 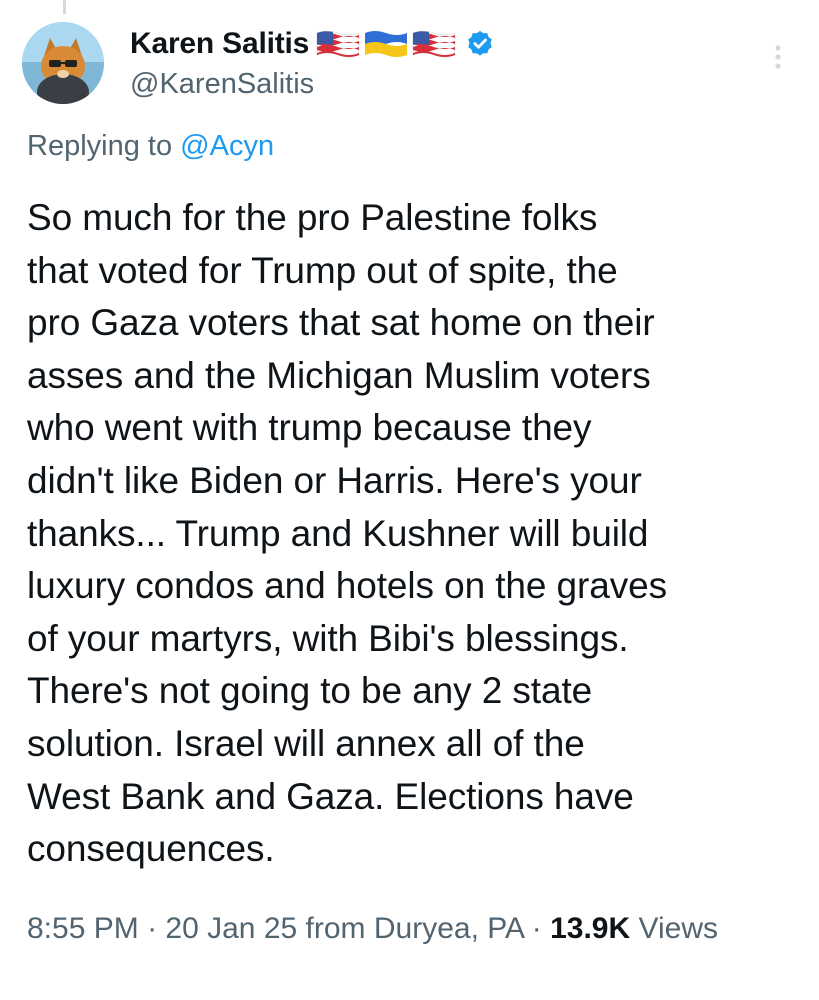 I want to click on author-name-row: Karen Salitis, so click(x=312, y=44).